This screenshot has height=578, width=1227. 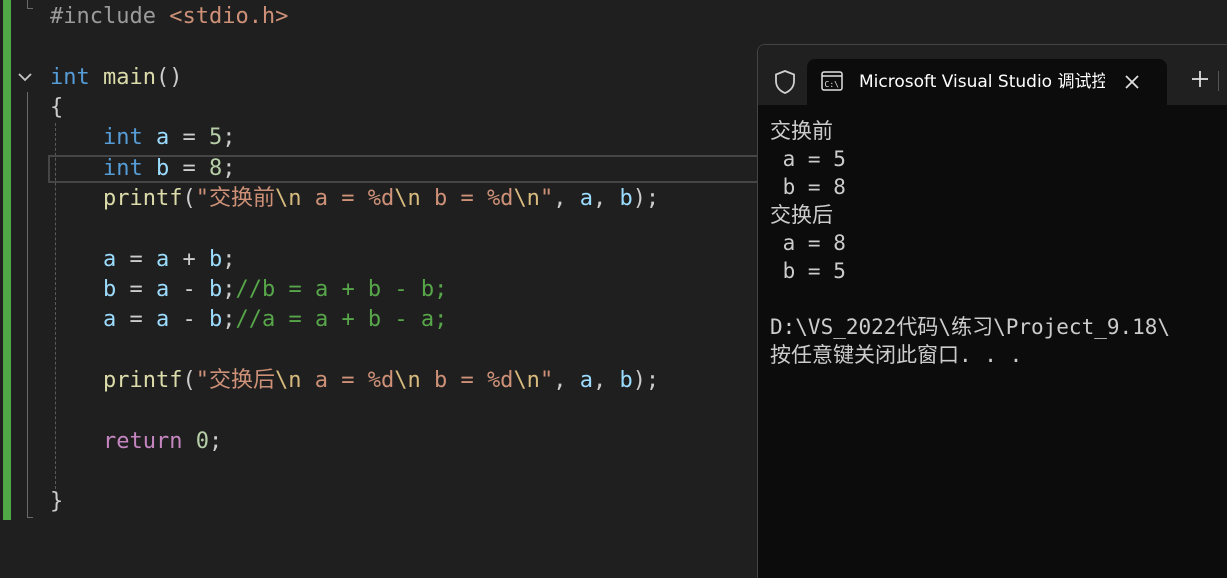 I want to click on code-line: b = a - b;//b = a + b - b;, so click(x=248, y=290).